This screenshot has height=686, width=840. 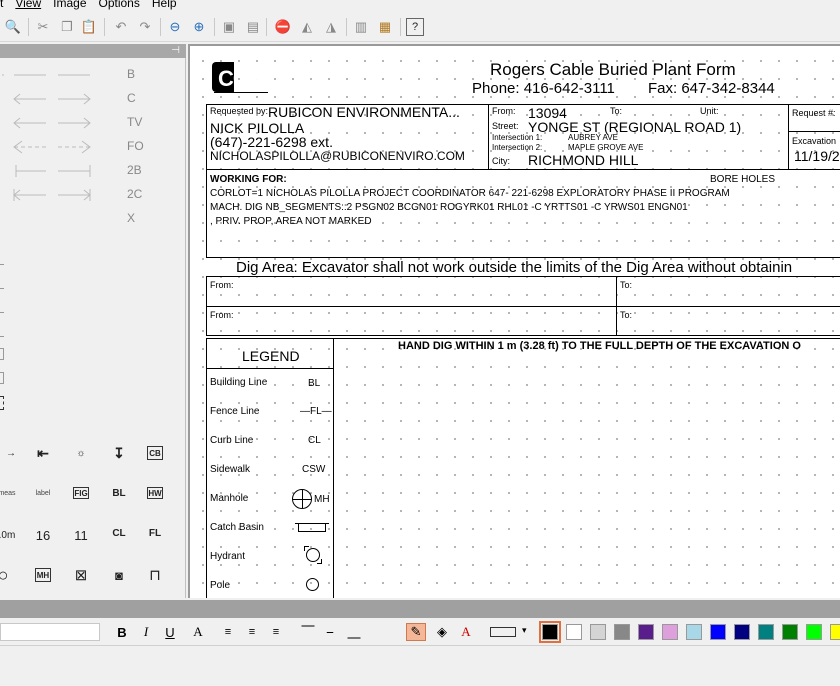 What do you see at coordinates (81, 453) in the screenshot?
I see `sun-icon: ☼` at bounding box center [81, 453].